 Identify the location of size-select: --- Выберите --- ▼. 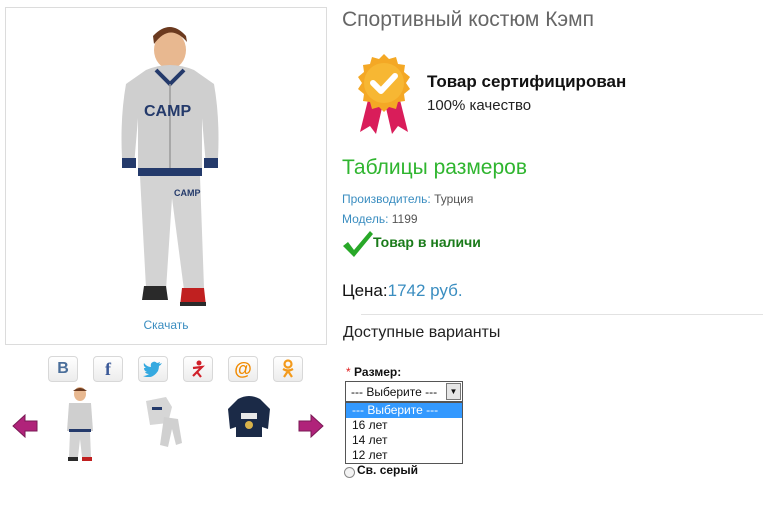
(404, 391).